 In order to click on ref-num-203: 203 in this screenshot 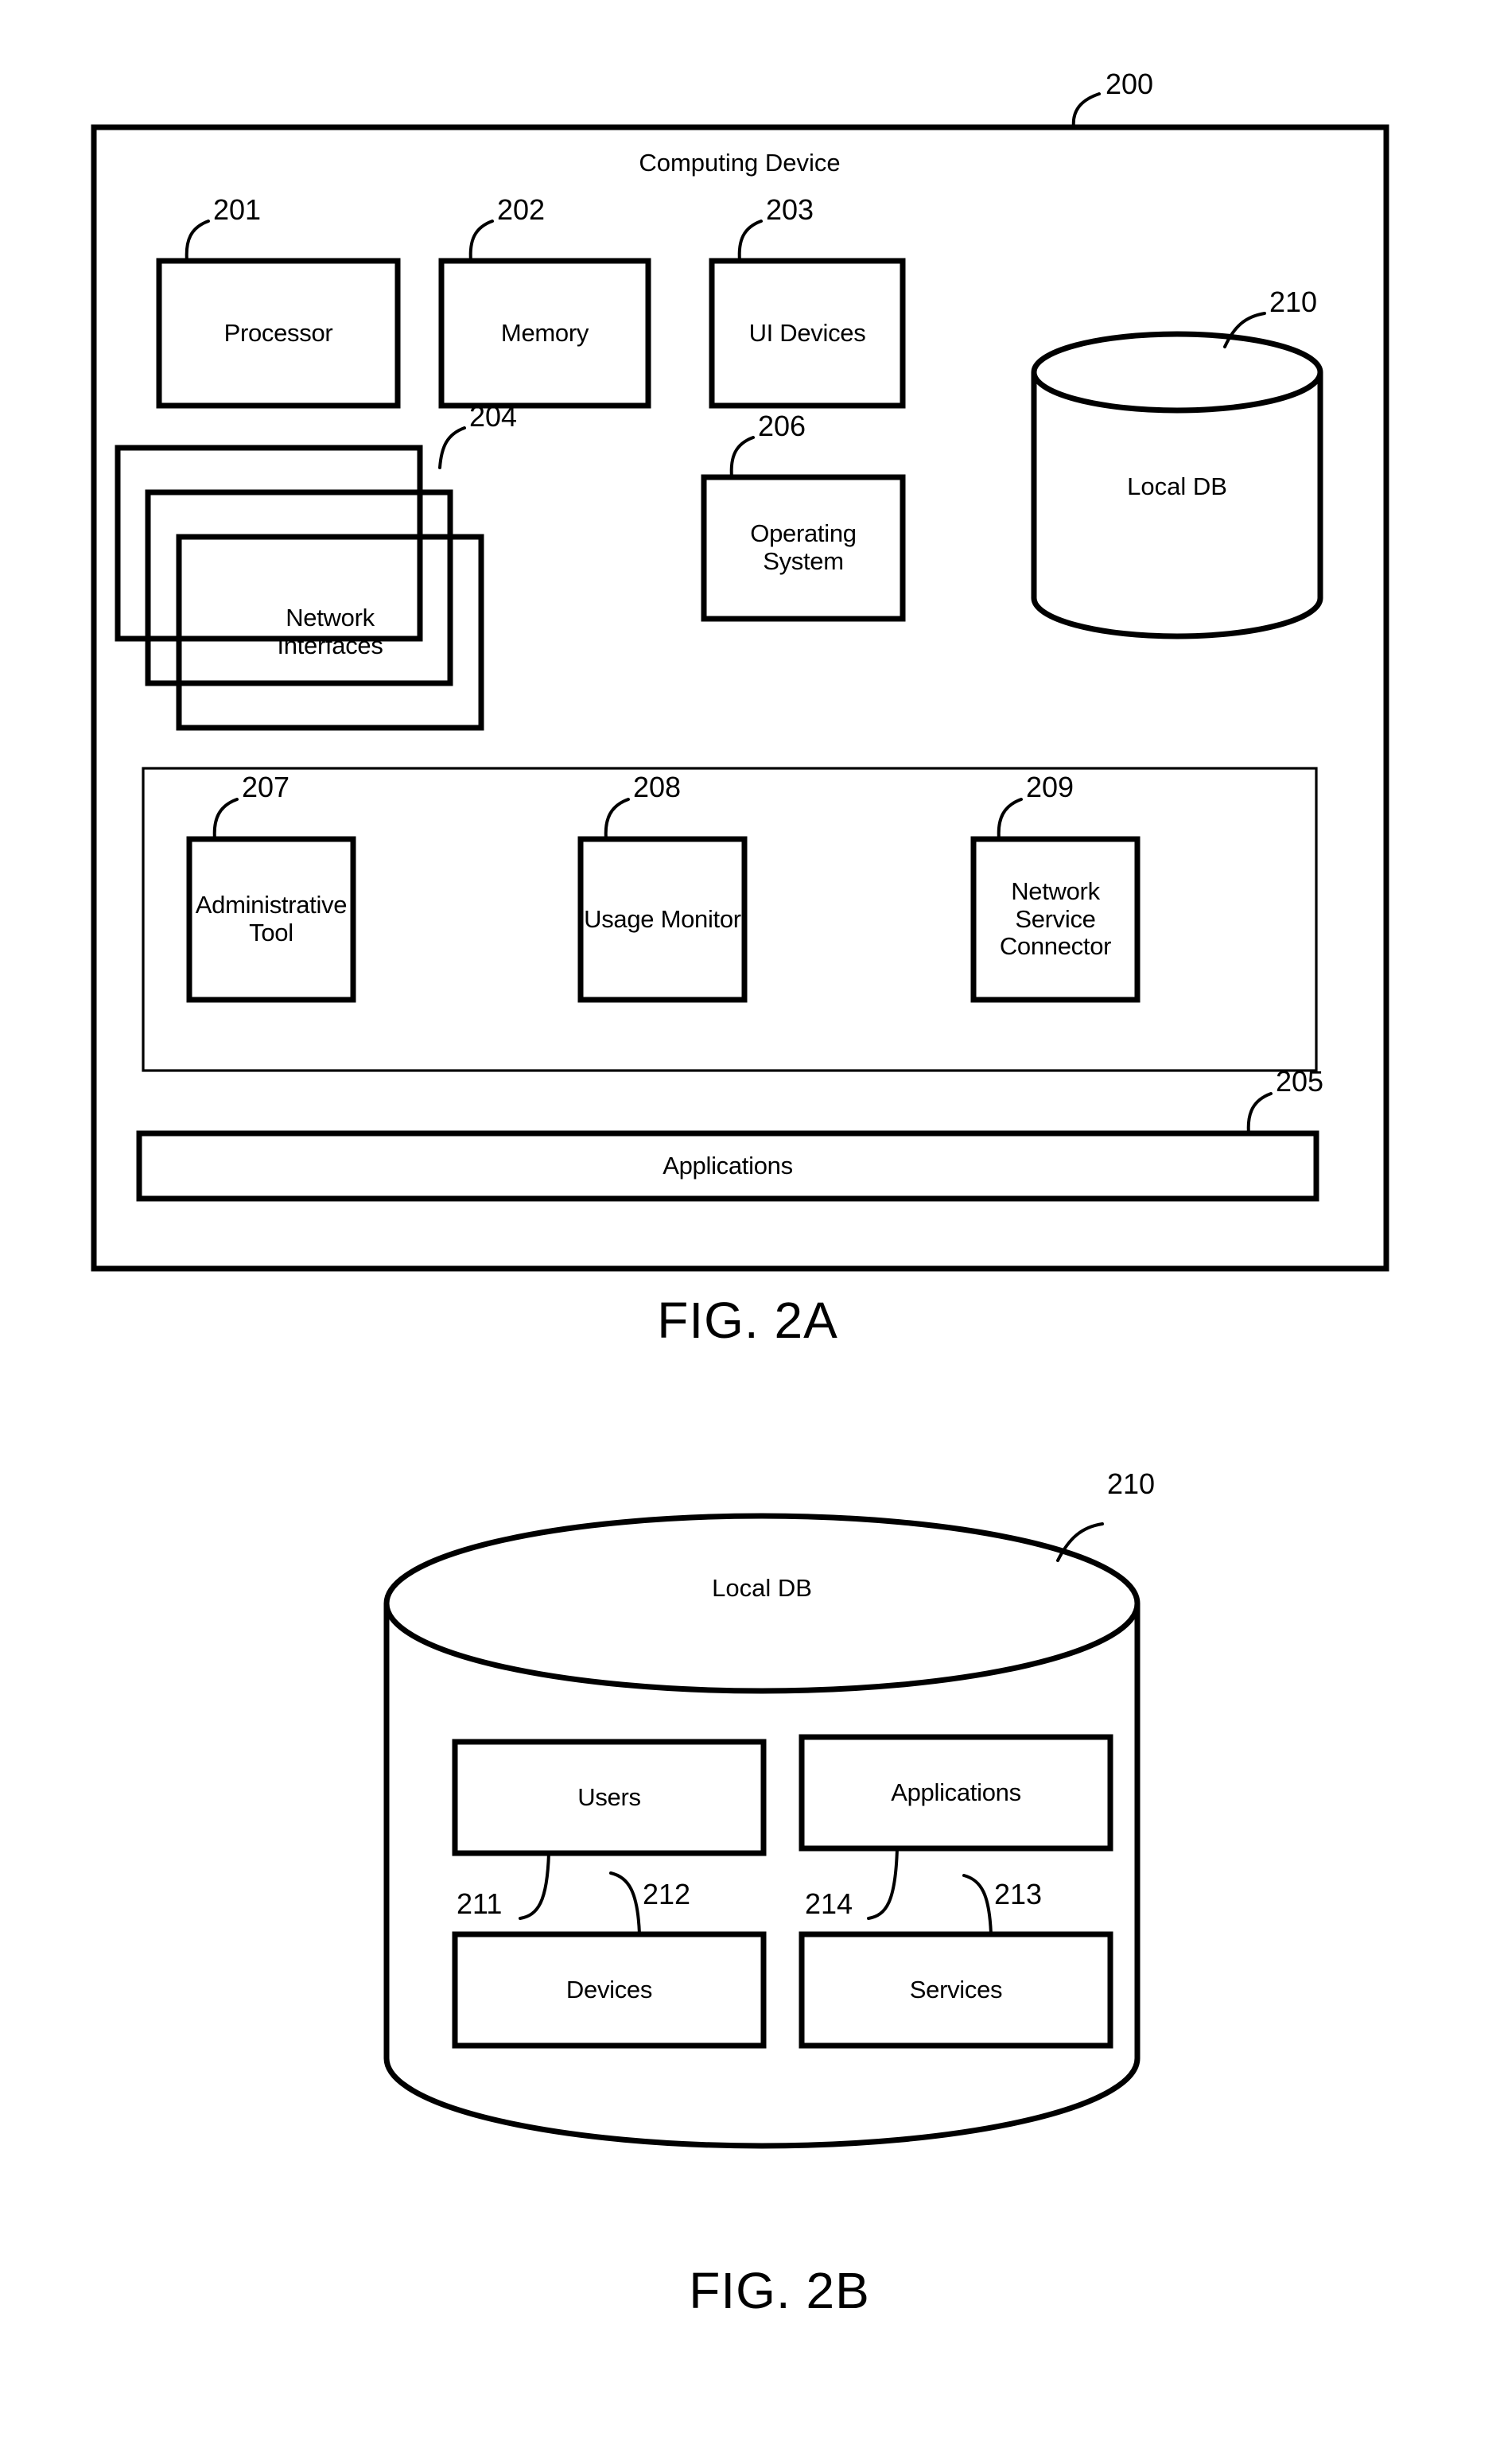, I will do `click(790, 209)`.